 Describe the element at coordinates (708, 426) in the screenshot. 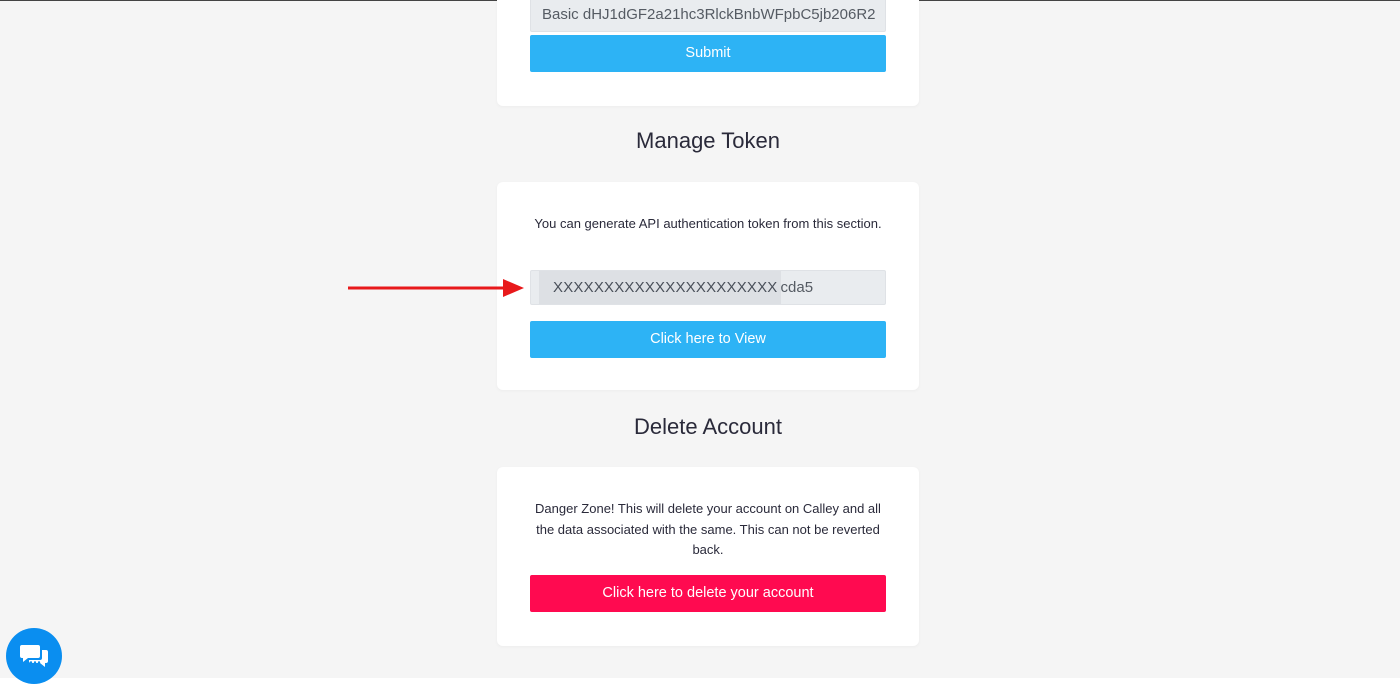

I see `delete-account-title: Delete Account` at that location.